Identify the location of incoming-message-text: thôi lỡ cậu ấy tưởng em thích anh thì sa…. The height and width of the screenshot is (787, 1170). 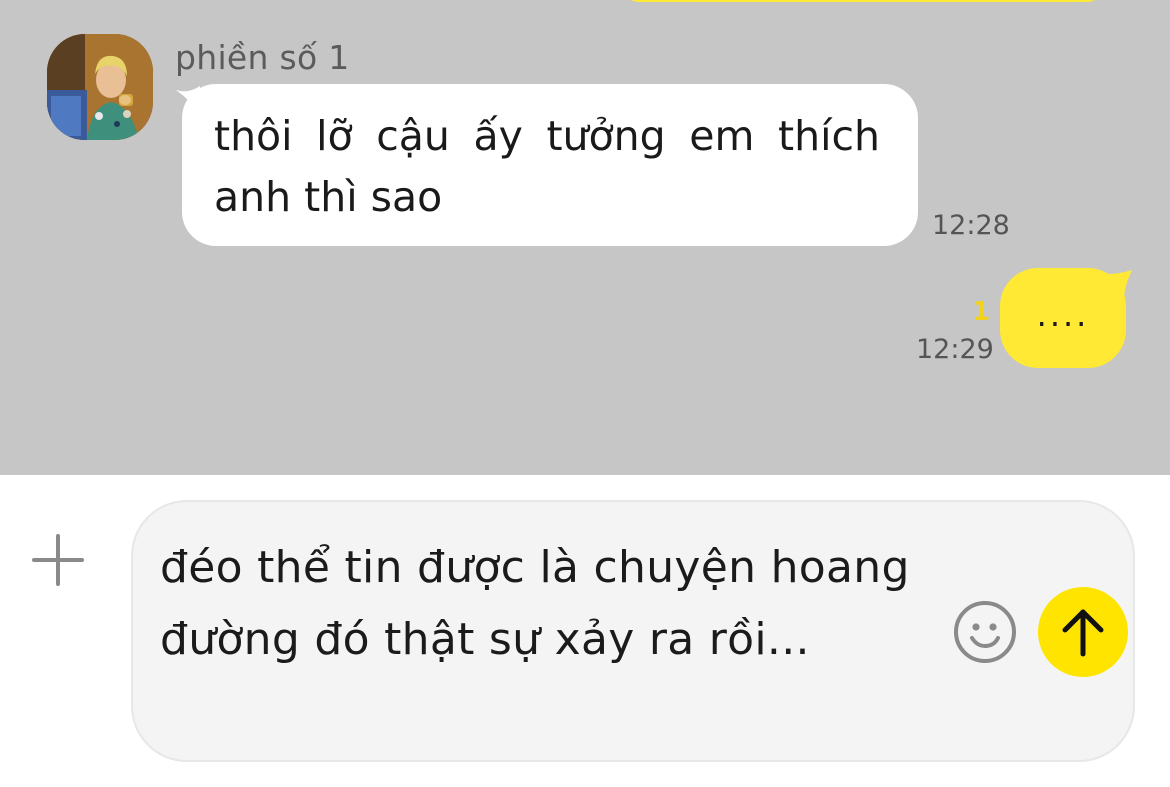
(547, 166).